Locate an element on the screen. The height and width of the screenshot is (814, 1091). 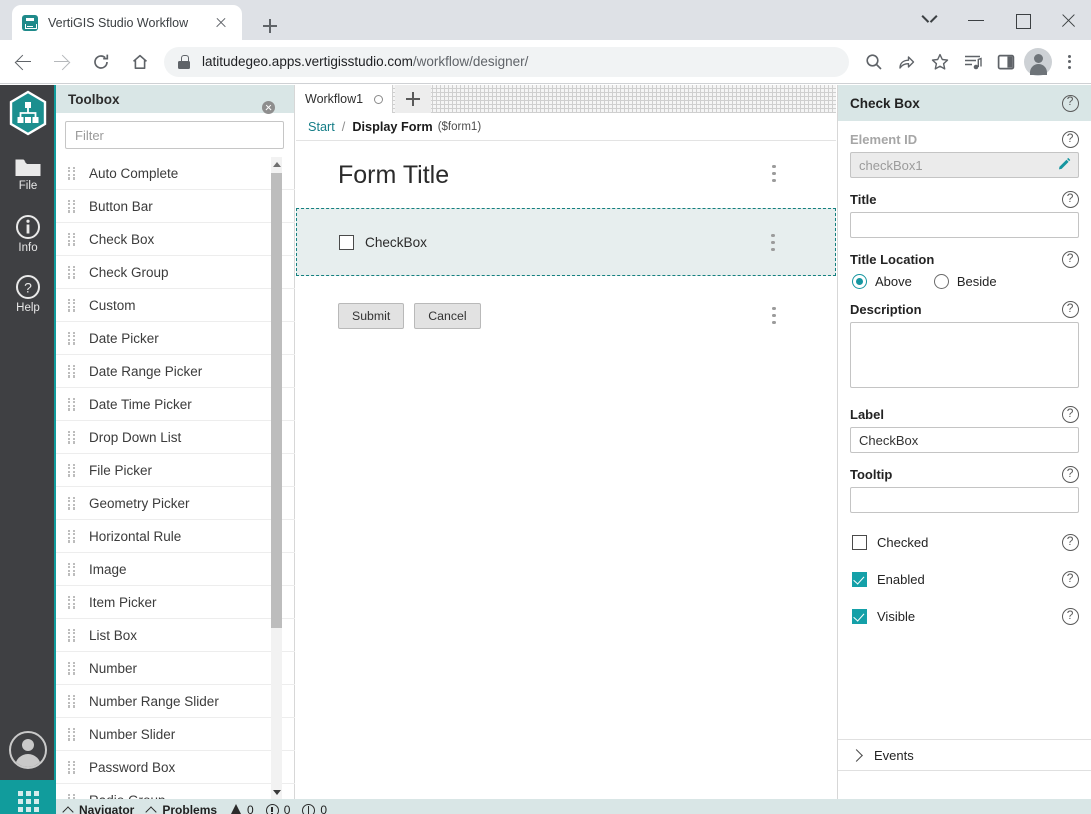
list-item: Image is located at coordinates (175, 569).